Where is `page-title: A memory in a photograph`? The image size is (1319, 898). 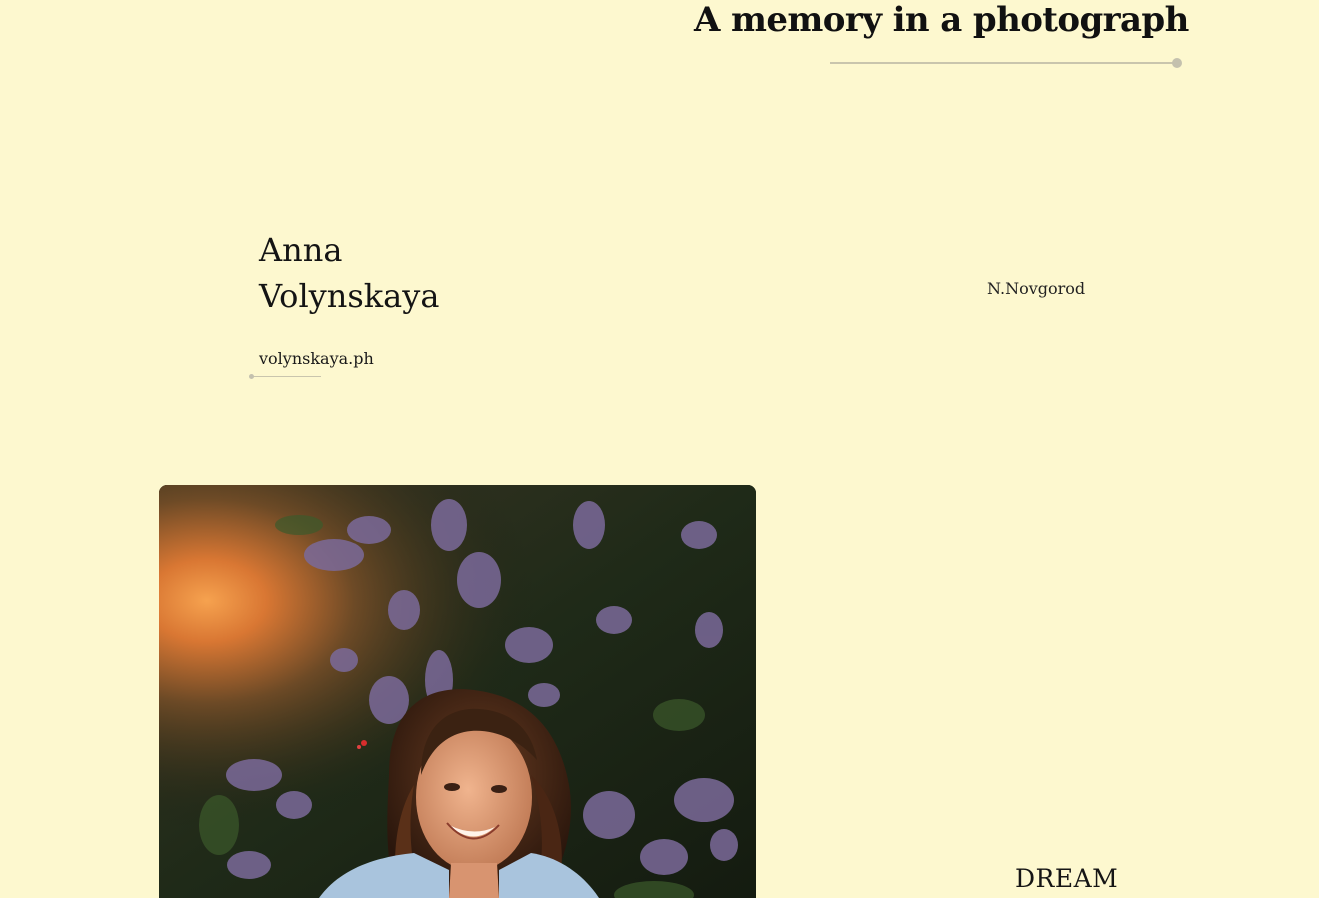 page-title: A memory in a photograph is located at coordinates (941, 20).